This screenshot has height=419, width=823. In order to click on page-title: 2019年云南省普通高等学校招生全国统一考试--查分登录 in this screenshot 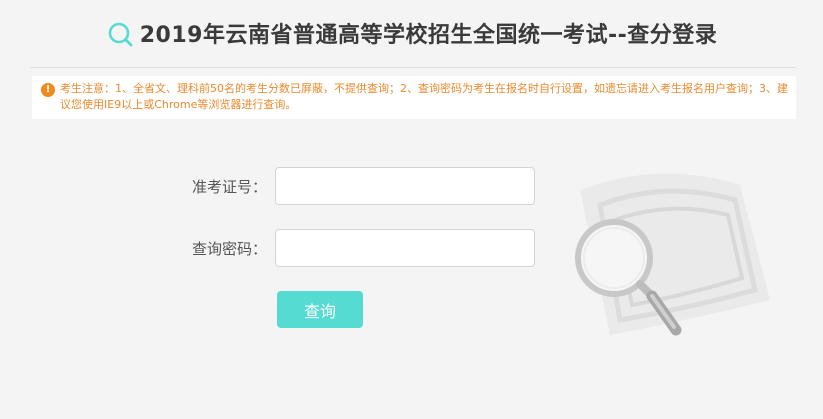, I will do `click(428, 35)`.